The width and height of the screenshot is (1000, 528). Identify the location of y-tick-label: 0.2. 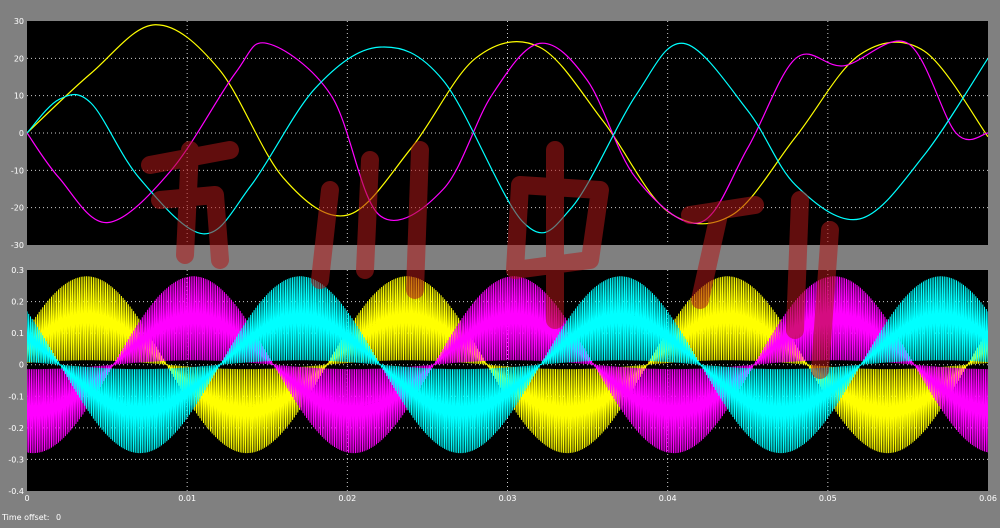
(17, 302).